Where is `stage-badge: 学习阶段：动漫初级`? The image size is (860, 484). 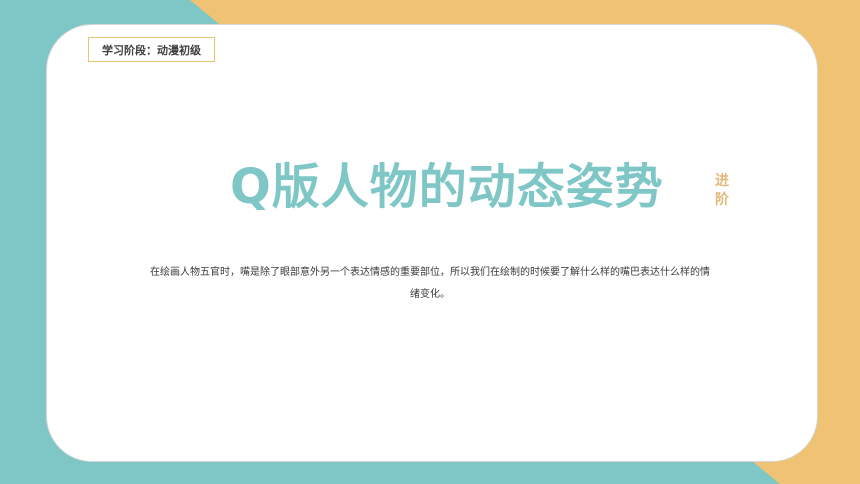 stage-badge: 学习阶段：动漫初级 is located at coordinates (151, 49).